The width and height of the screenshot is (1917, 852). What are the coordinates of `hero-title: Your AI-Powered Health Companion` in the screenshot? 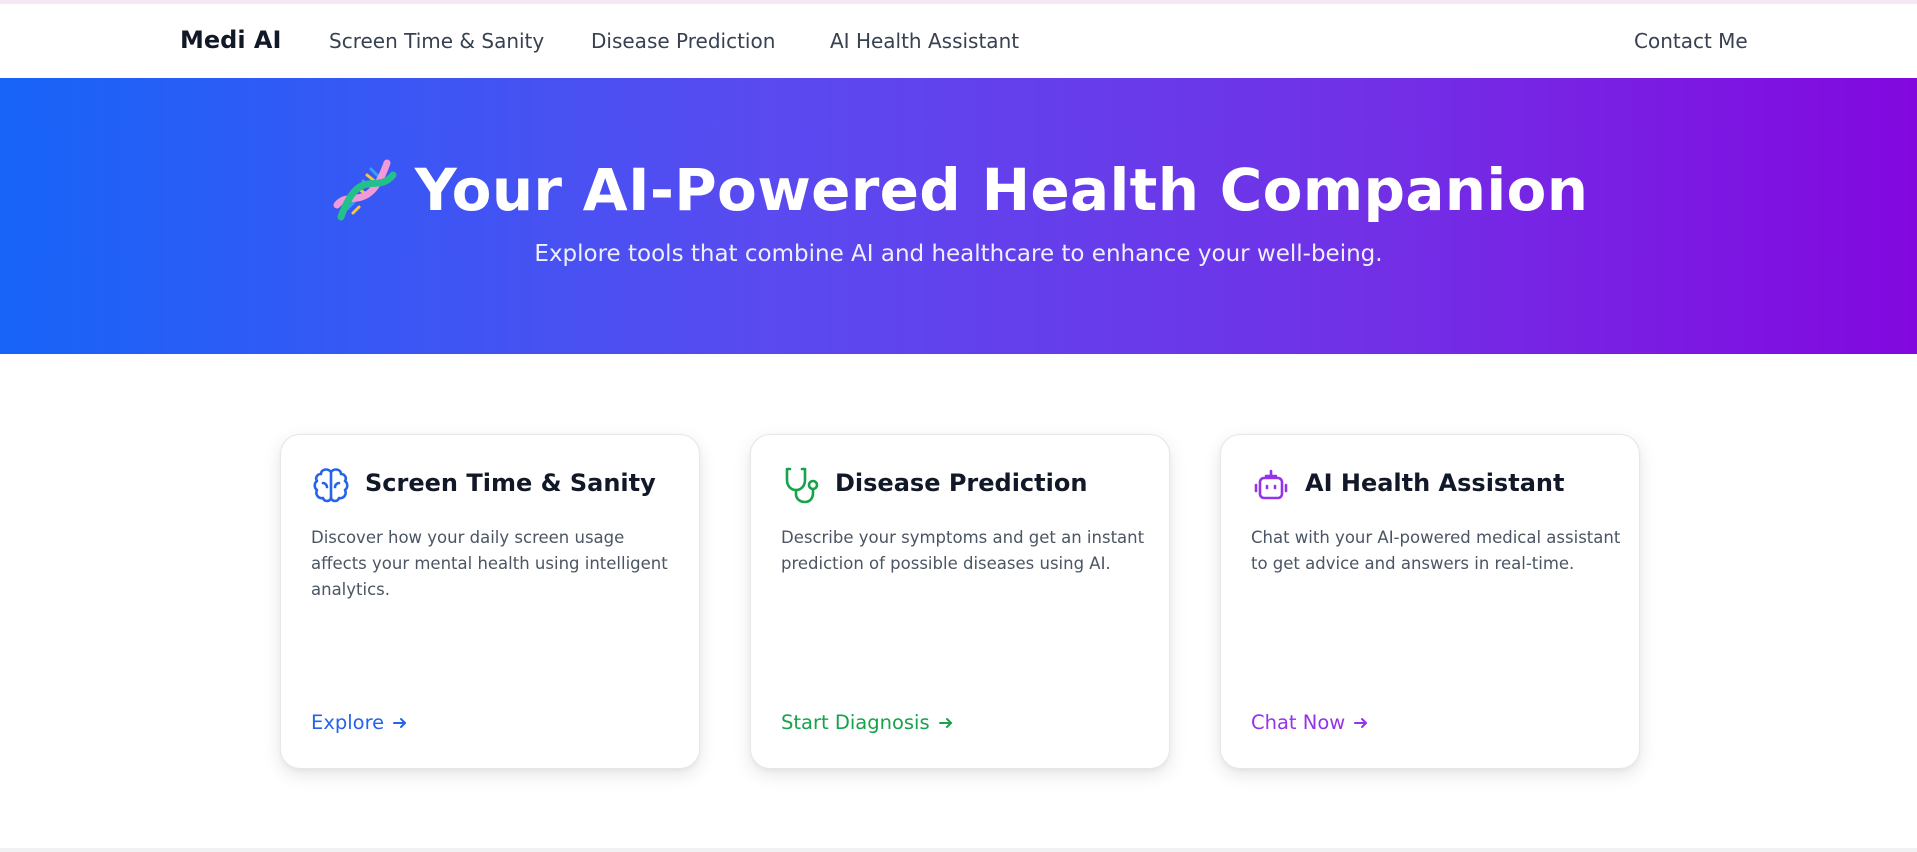 It's located at (1001, 190).